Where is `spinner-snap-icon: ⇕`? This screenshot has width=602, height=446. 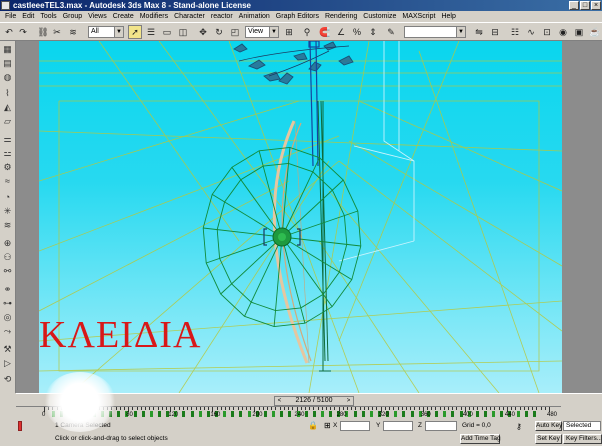
spinner-snap-icon: ⇕ is located at coordinates (373, 32).